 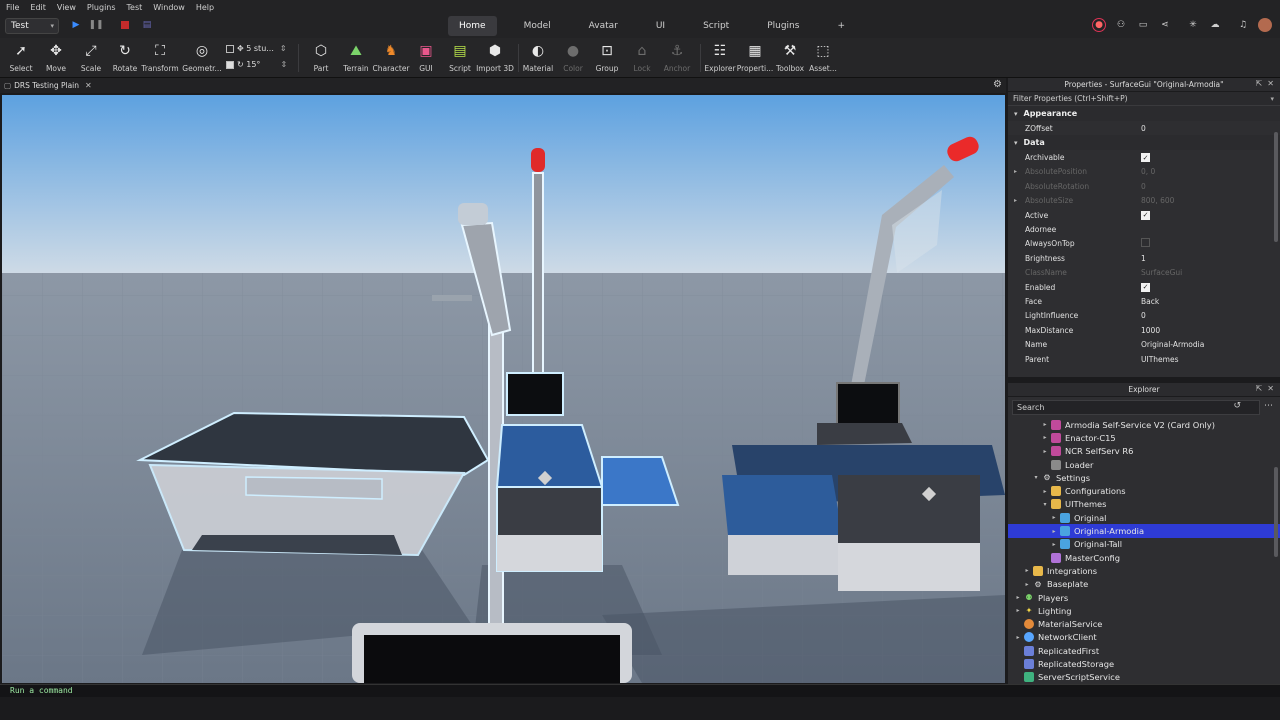 What do you see at coordinates (1243, 25) in the screenshot?
I see `bell-icon: ♫` at bounding box center [1243, 25].